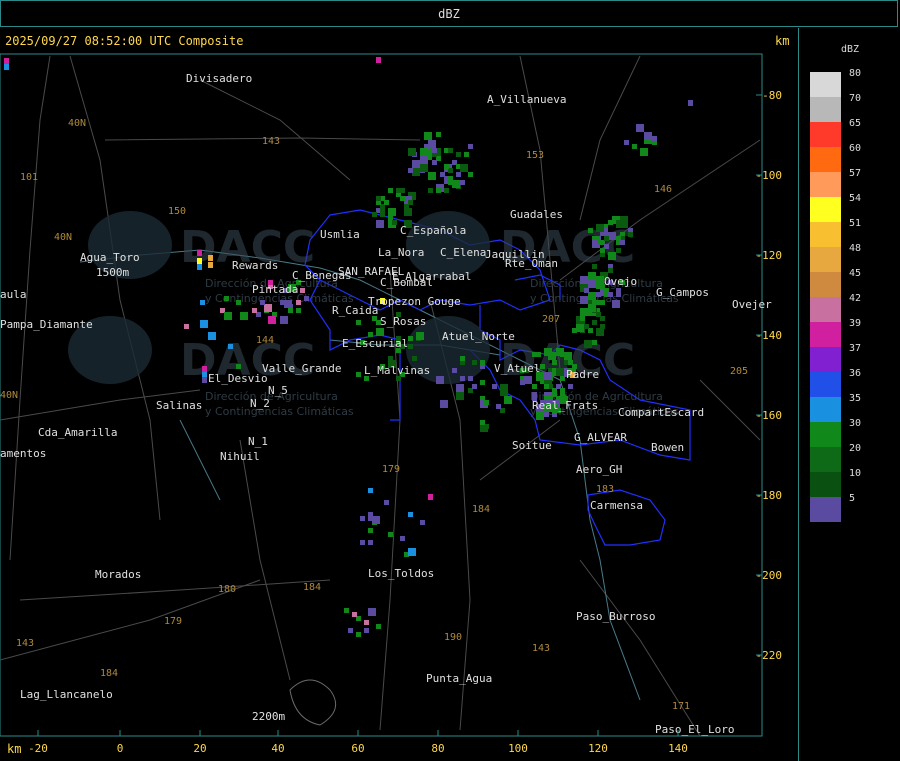 This screenshot has width=900, height=761. I want to click on watermark-line2-3: y Contingencias Climáticas, so click(279, 411).